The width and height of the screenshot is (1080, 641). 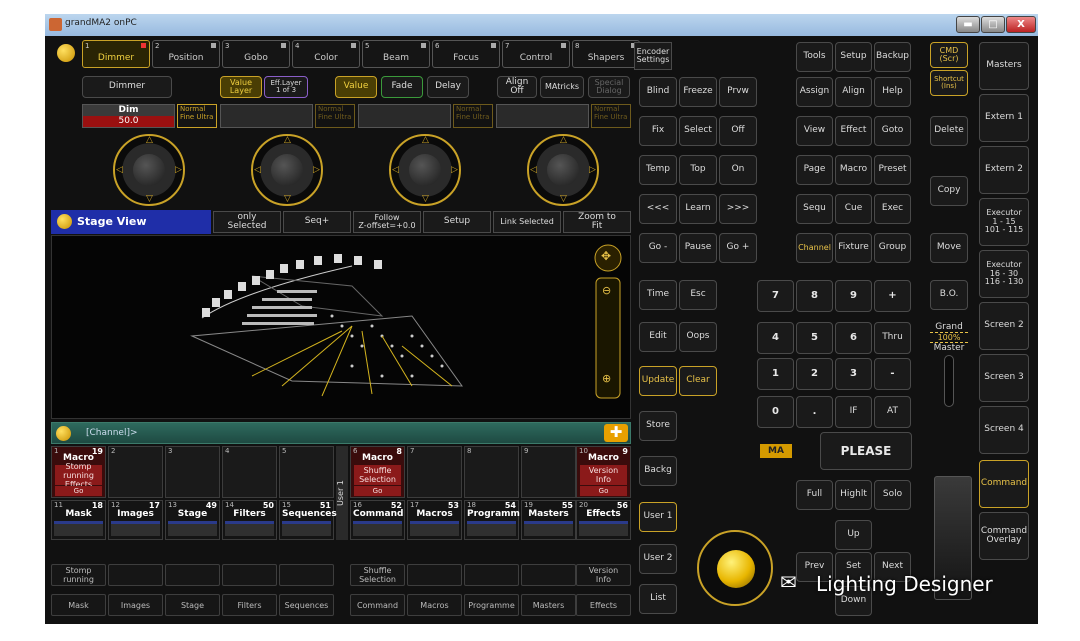 I want to click on view-command-button: Command, so click(x=377, y=605).